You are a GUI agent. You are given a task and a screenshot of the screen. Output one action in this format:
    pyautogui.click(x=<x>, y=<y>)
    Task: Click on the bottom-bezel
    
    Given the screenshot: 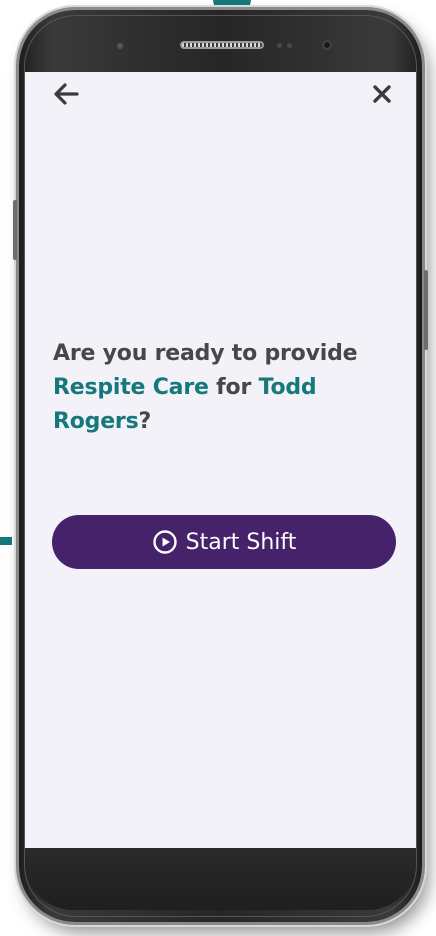 What is the action you would take?
    pyautogui.click(x=220, y=879)
    